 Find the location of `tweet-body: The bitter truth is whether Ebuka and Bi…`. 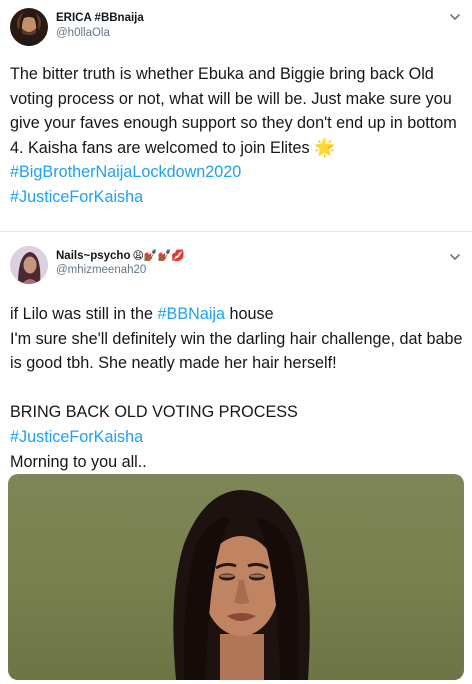

tweet-body: The bitter truth is whether Ebuka and Bi… is located at coordinates (233, 111).